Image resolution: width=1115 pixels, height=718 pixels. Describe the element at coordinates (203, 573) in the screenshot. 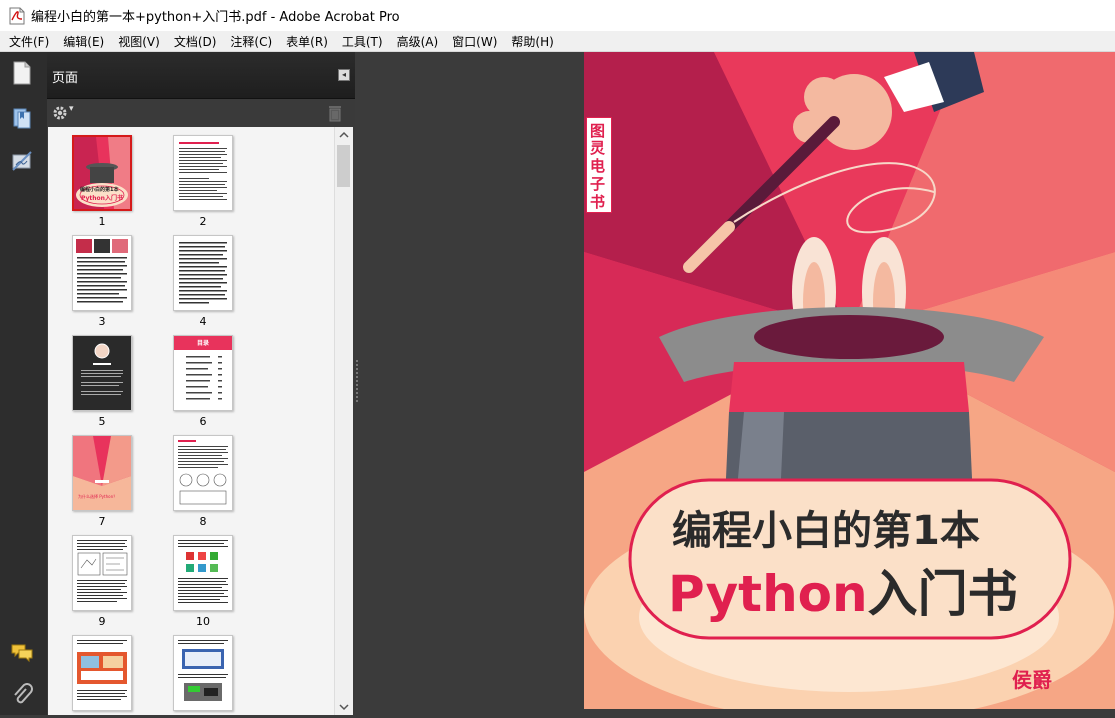

I see `page-thumbnail-icons` at that location.